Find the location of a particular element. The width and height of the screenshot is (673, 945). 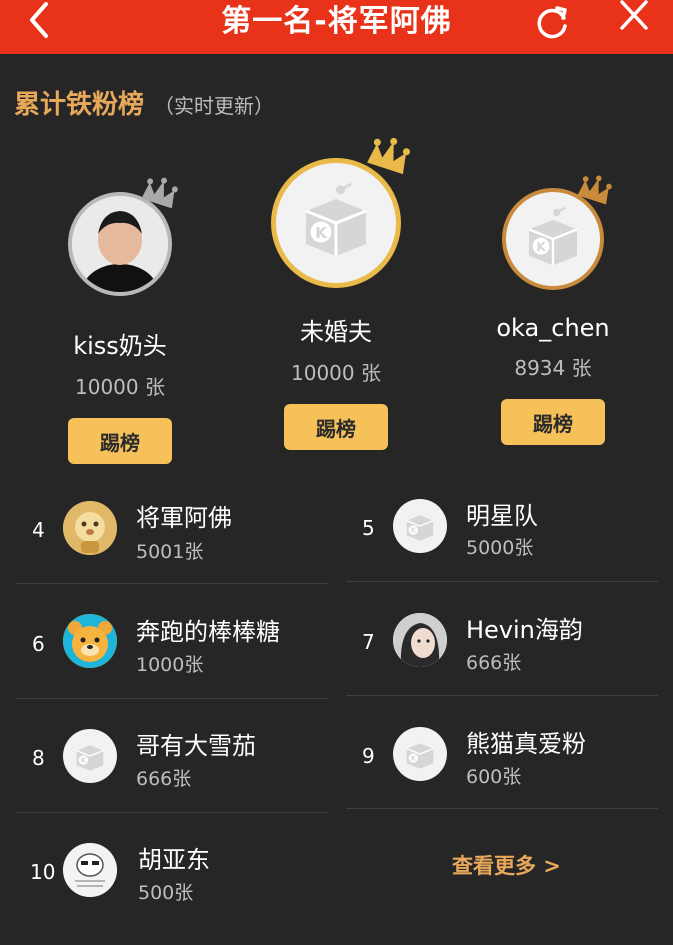

top-bar: 第一名-将军阿佛 is located at coordinates (336, 27).